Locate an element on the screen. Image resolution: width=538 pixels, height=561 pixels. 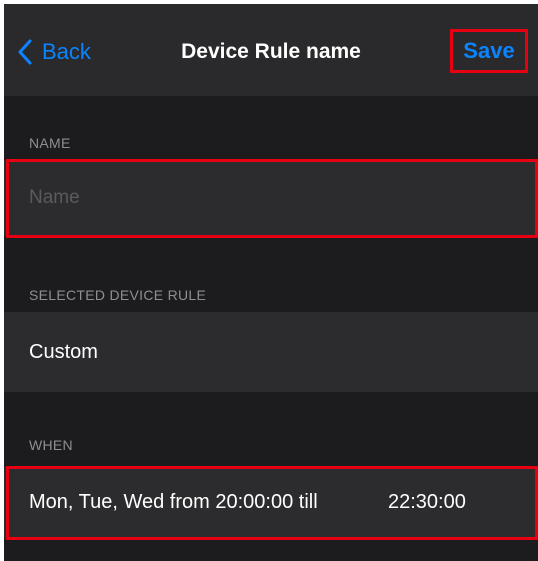
schedule-end-time: 22:30:00 is located at coordinates (427, 502).